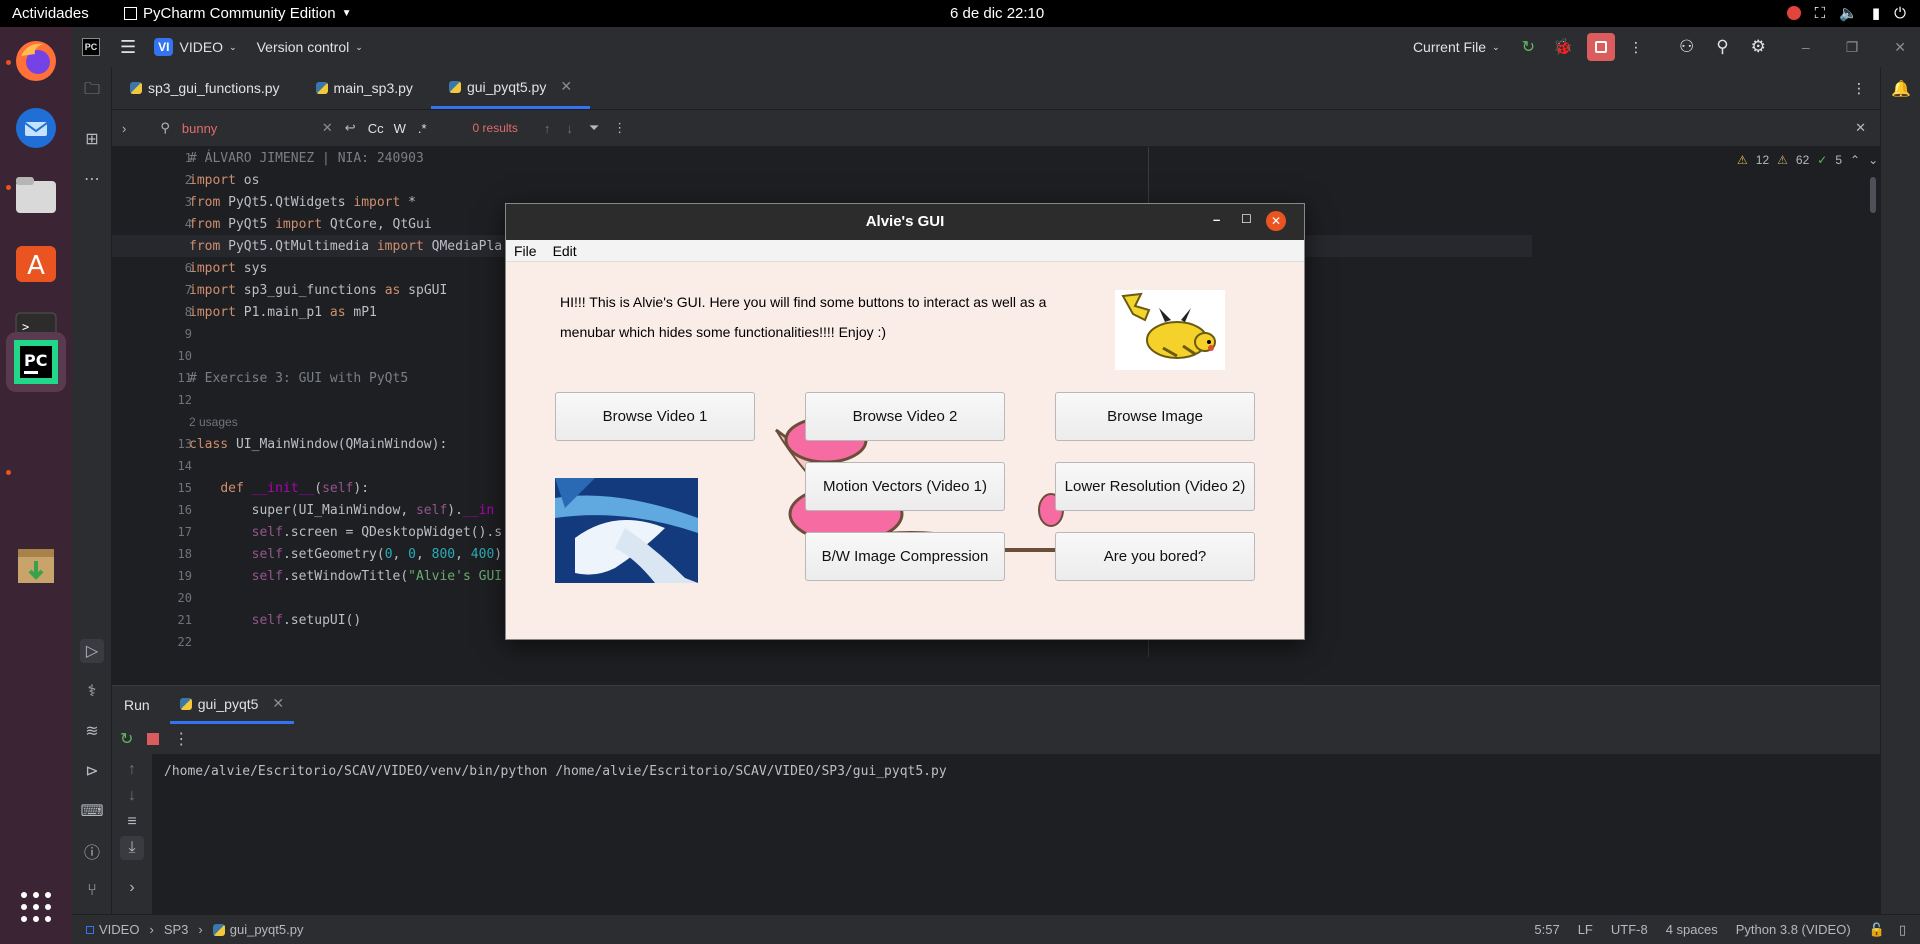  What do you see at coordinates (525, 251) in the screenshot?
I see `menu-file: File` at bounding box center [525, 251].